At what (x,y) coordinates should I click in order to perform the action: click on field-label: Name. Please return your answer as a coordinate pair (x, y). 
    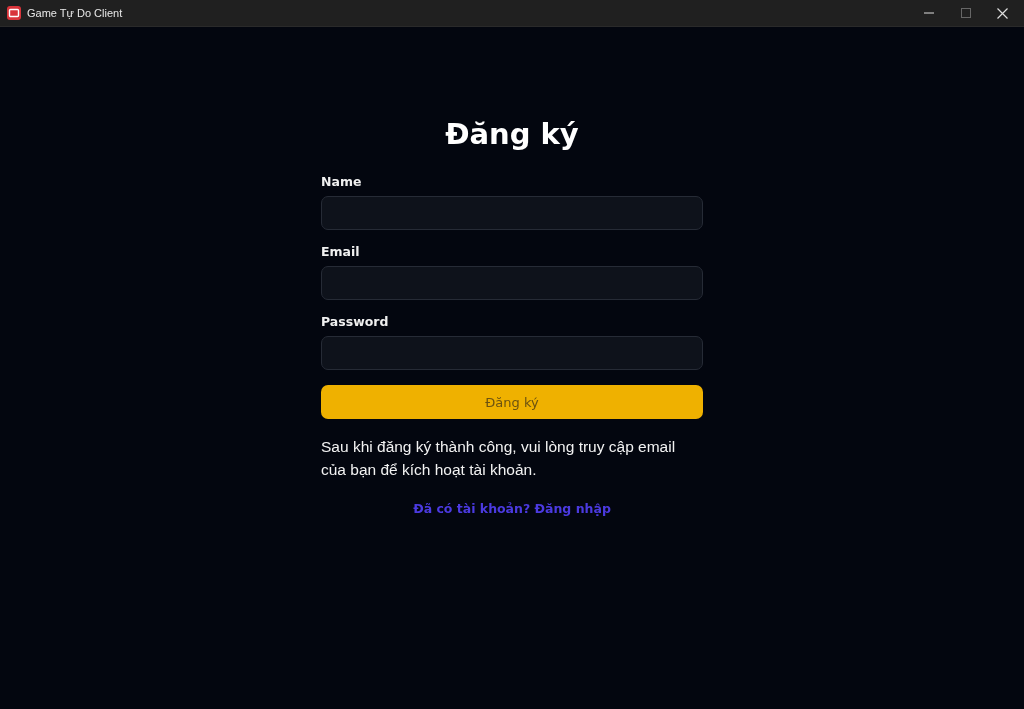
    Looking at the image, I should click on (342, 182).